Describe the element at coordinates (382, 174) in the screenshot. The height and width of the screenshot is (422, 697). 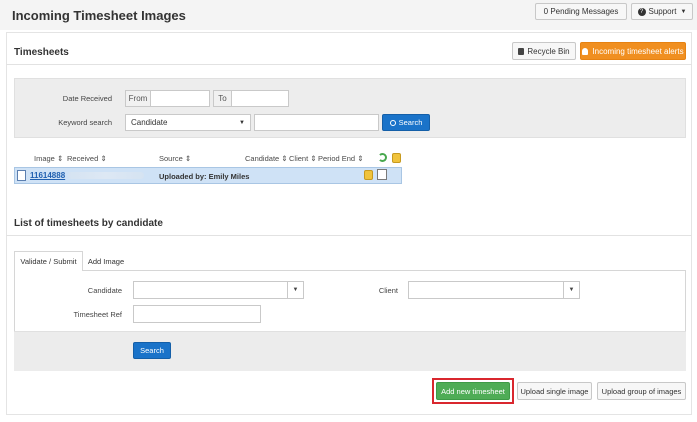
I see `document-edit-icon` at that location.